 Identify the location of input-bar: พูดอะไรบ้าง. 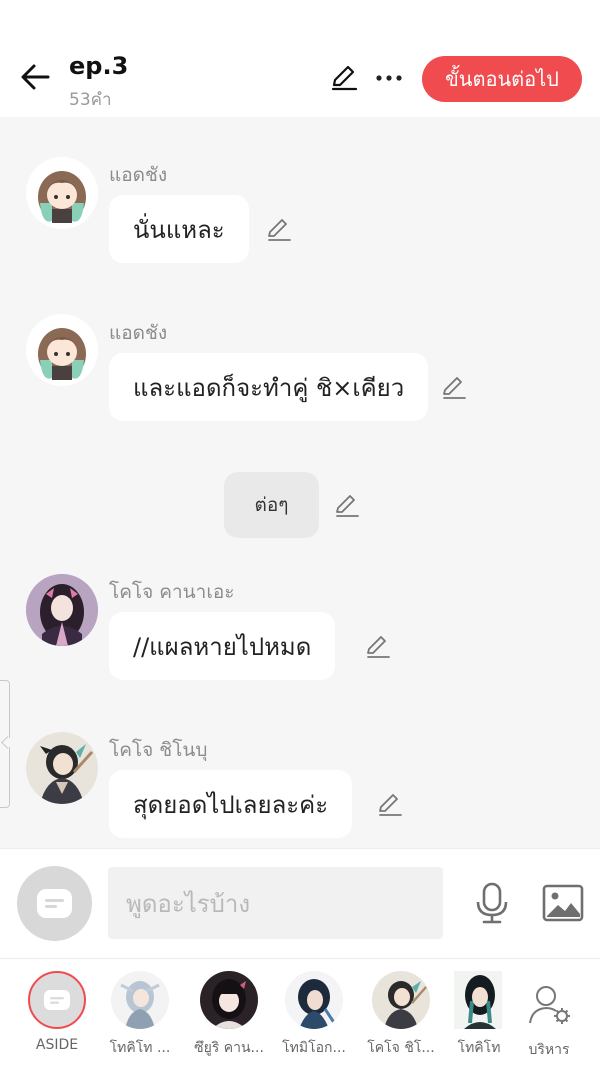
(300, 903).